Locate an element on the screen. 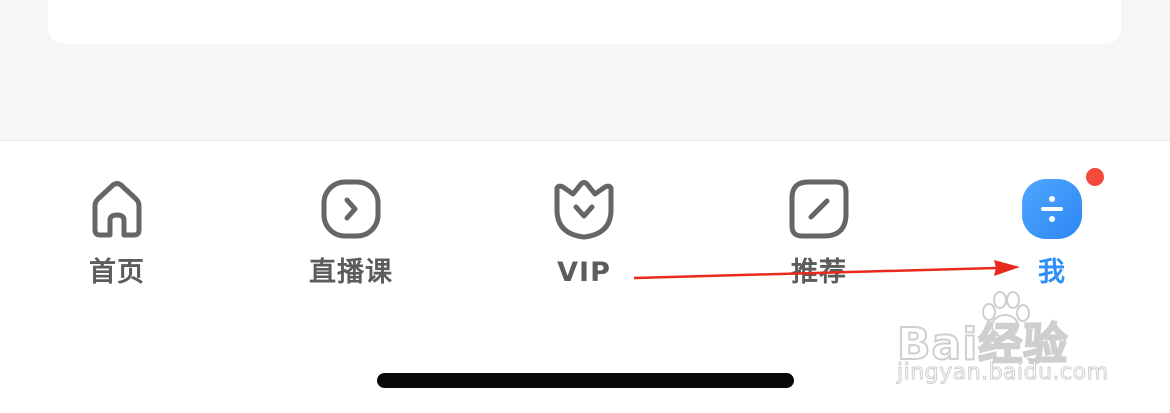 This screenshot has height=413, width=1170. tab-home-label: 首页 is located at coordinates (117, 272).